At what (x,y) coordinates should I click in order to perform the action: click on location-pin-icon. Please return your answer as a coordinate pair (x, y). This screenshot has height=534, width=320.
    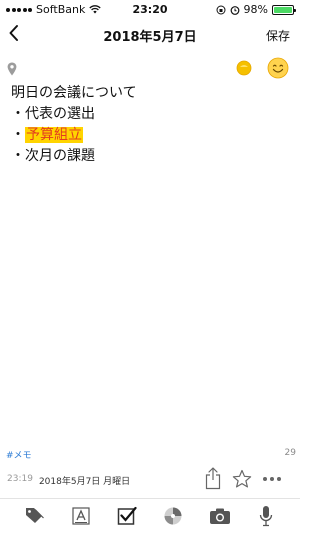
    Looking at the image, I should click on (12, 69).